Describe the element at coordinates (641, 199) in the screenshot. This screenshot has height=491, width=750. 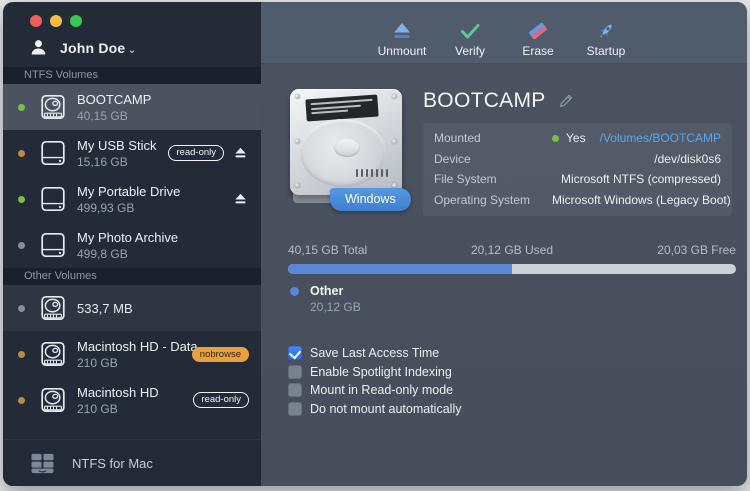
I see `operating-system-value: Microsoft Windows (Legacy Boot)` at that location.